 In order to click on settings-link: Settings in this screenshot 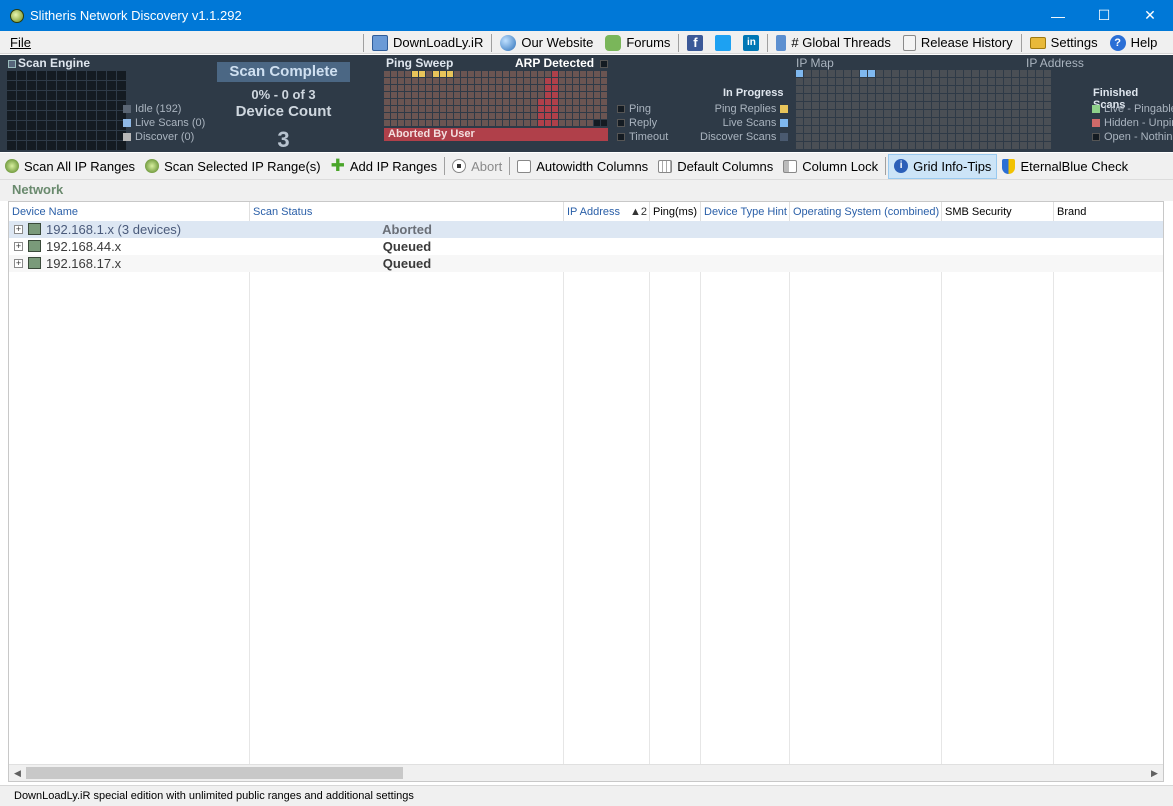, I will do `click(1064, 42)`.